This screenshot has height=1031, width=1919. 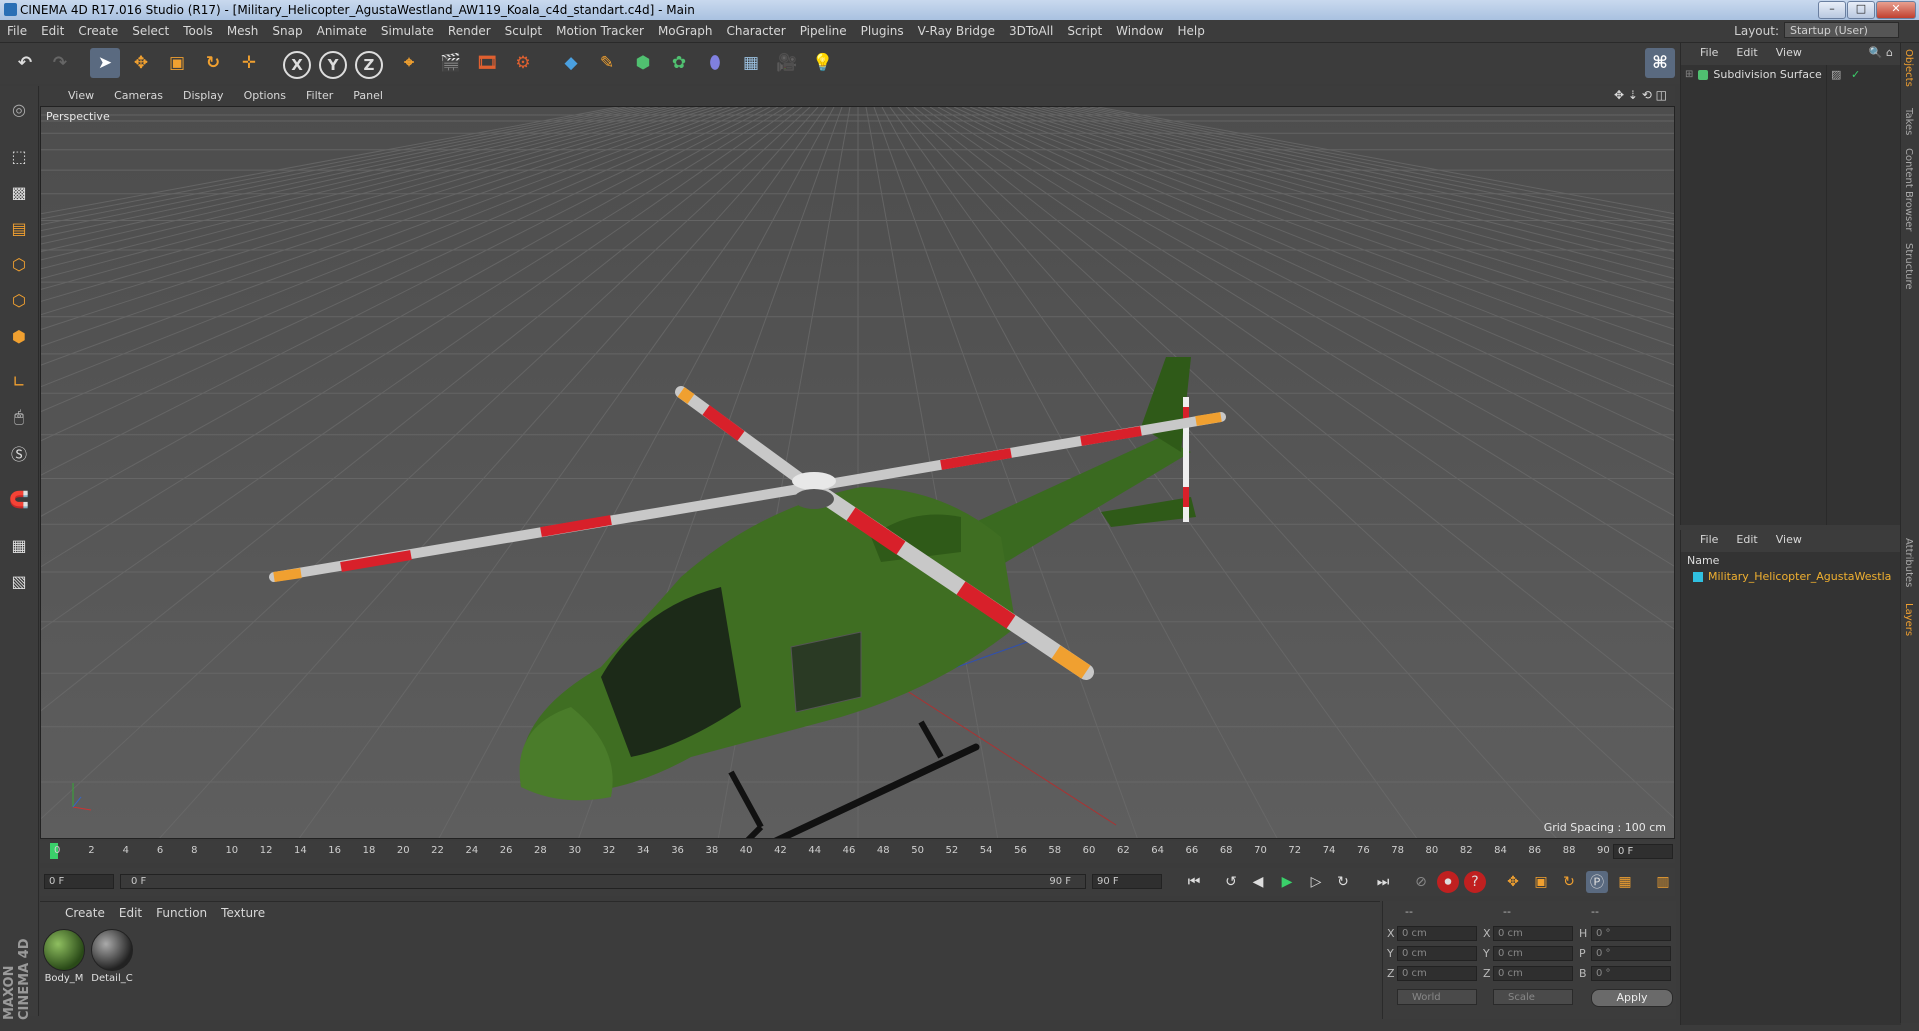 What do you see at coordinates (1631, 953) in the screenshot?
I see `rotation-p-field: 0 °` at bounding box center [1631, 953].